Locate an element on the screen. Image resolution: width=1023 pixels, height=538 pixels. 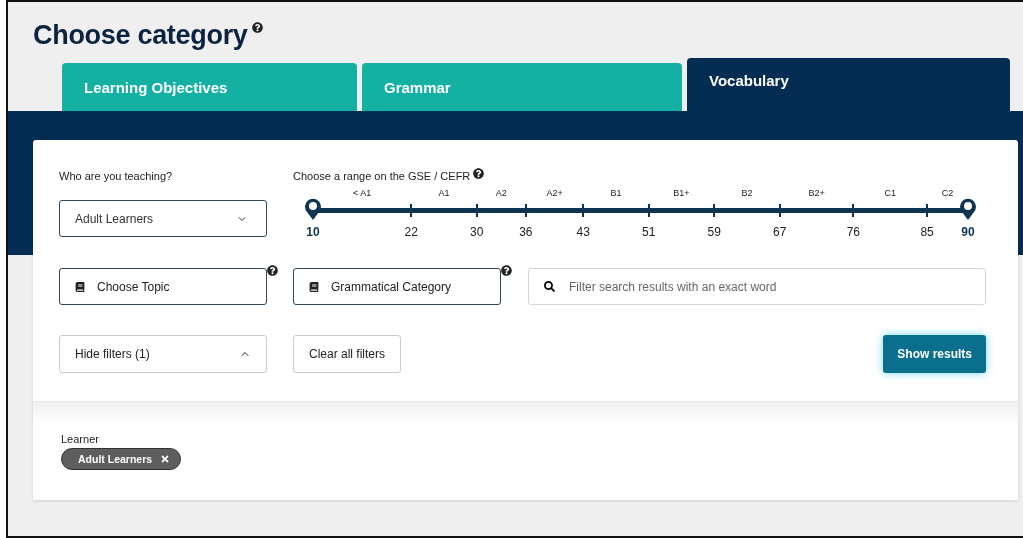
level-label: B2 is located at coordinates (747, 193).